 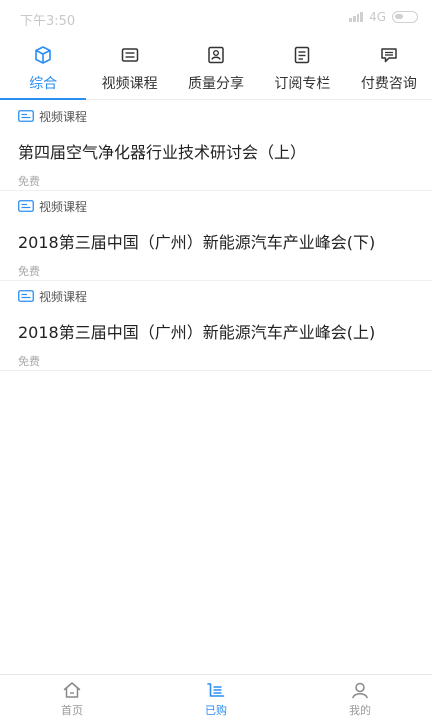 I want to click on battery-icon, so click(x=405, y=17).